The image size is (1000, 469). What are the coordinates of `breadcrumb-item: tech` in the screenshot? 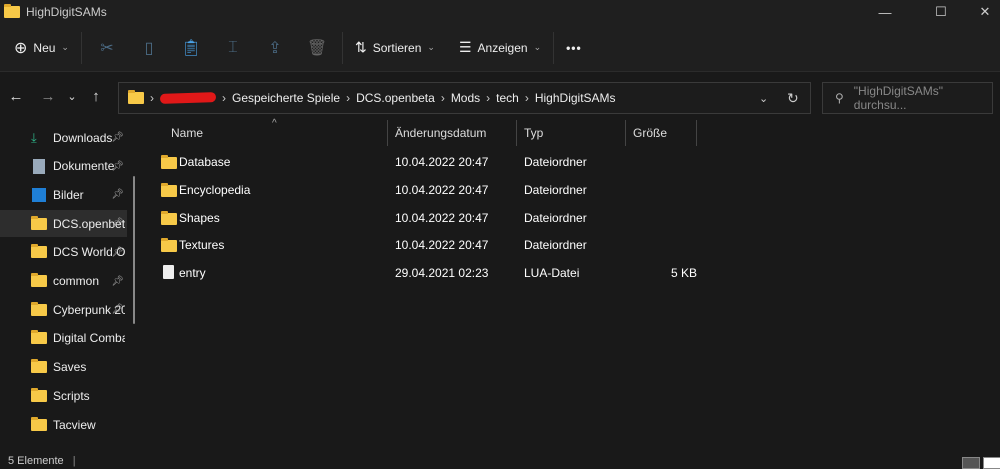 It's located at (507, 98).